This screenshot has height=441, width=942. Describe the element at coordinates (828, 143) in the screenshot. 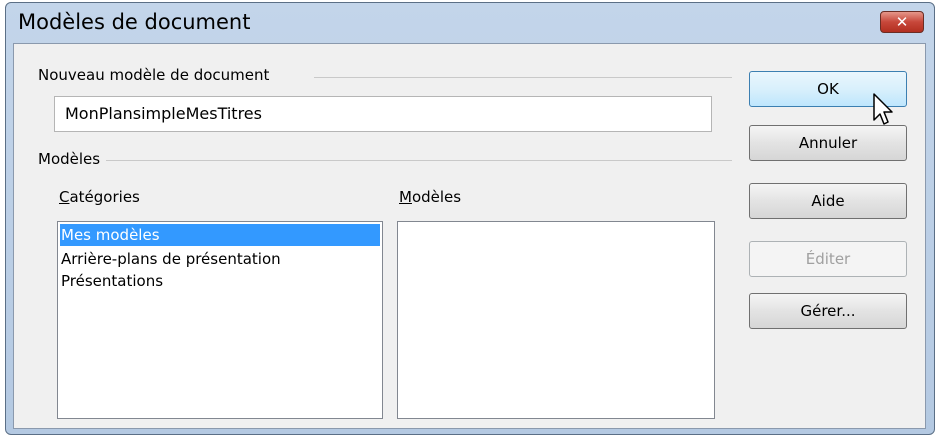

I see `cancel-button: Annuler` at that location.